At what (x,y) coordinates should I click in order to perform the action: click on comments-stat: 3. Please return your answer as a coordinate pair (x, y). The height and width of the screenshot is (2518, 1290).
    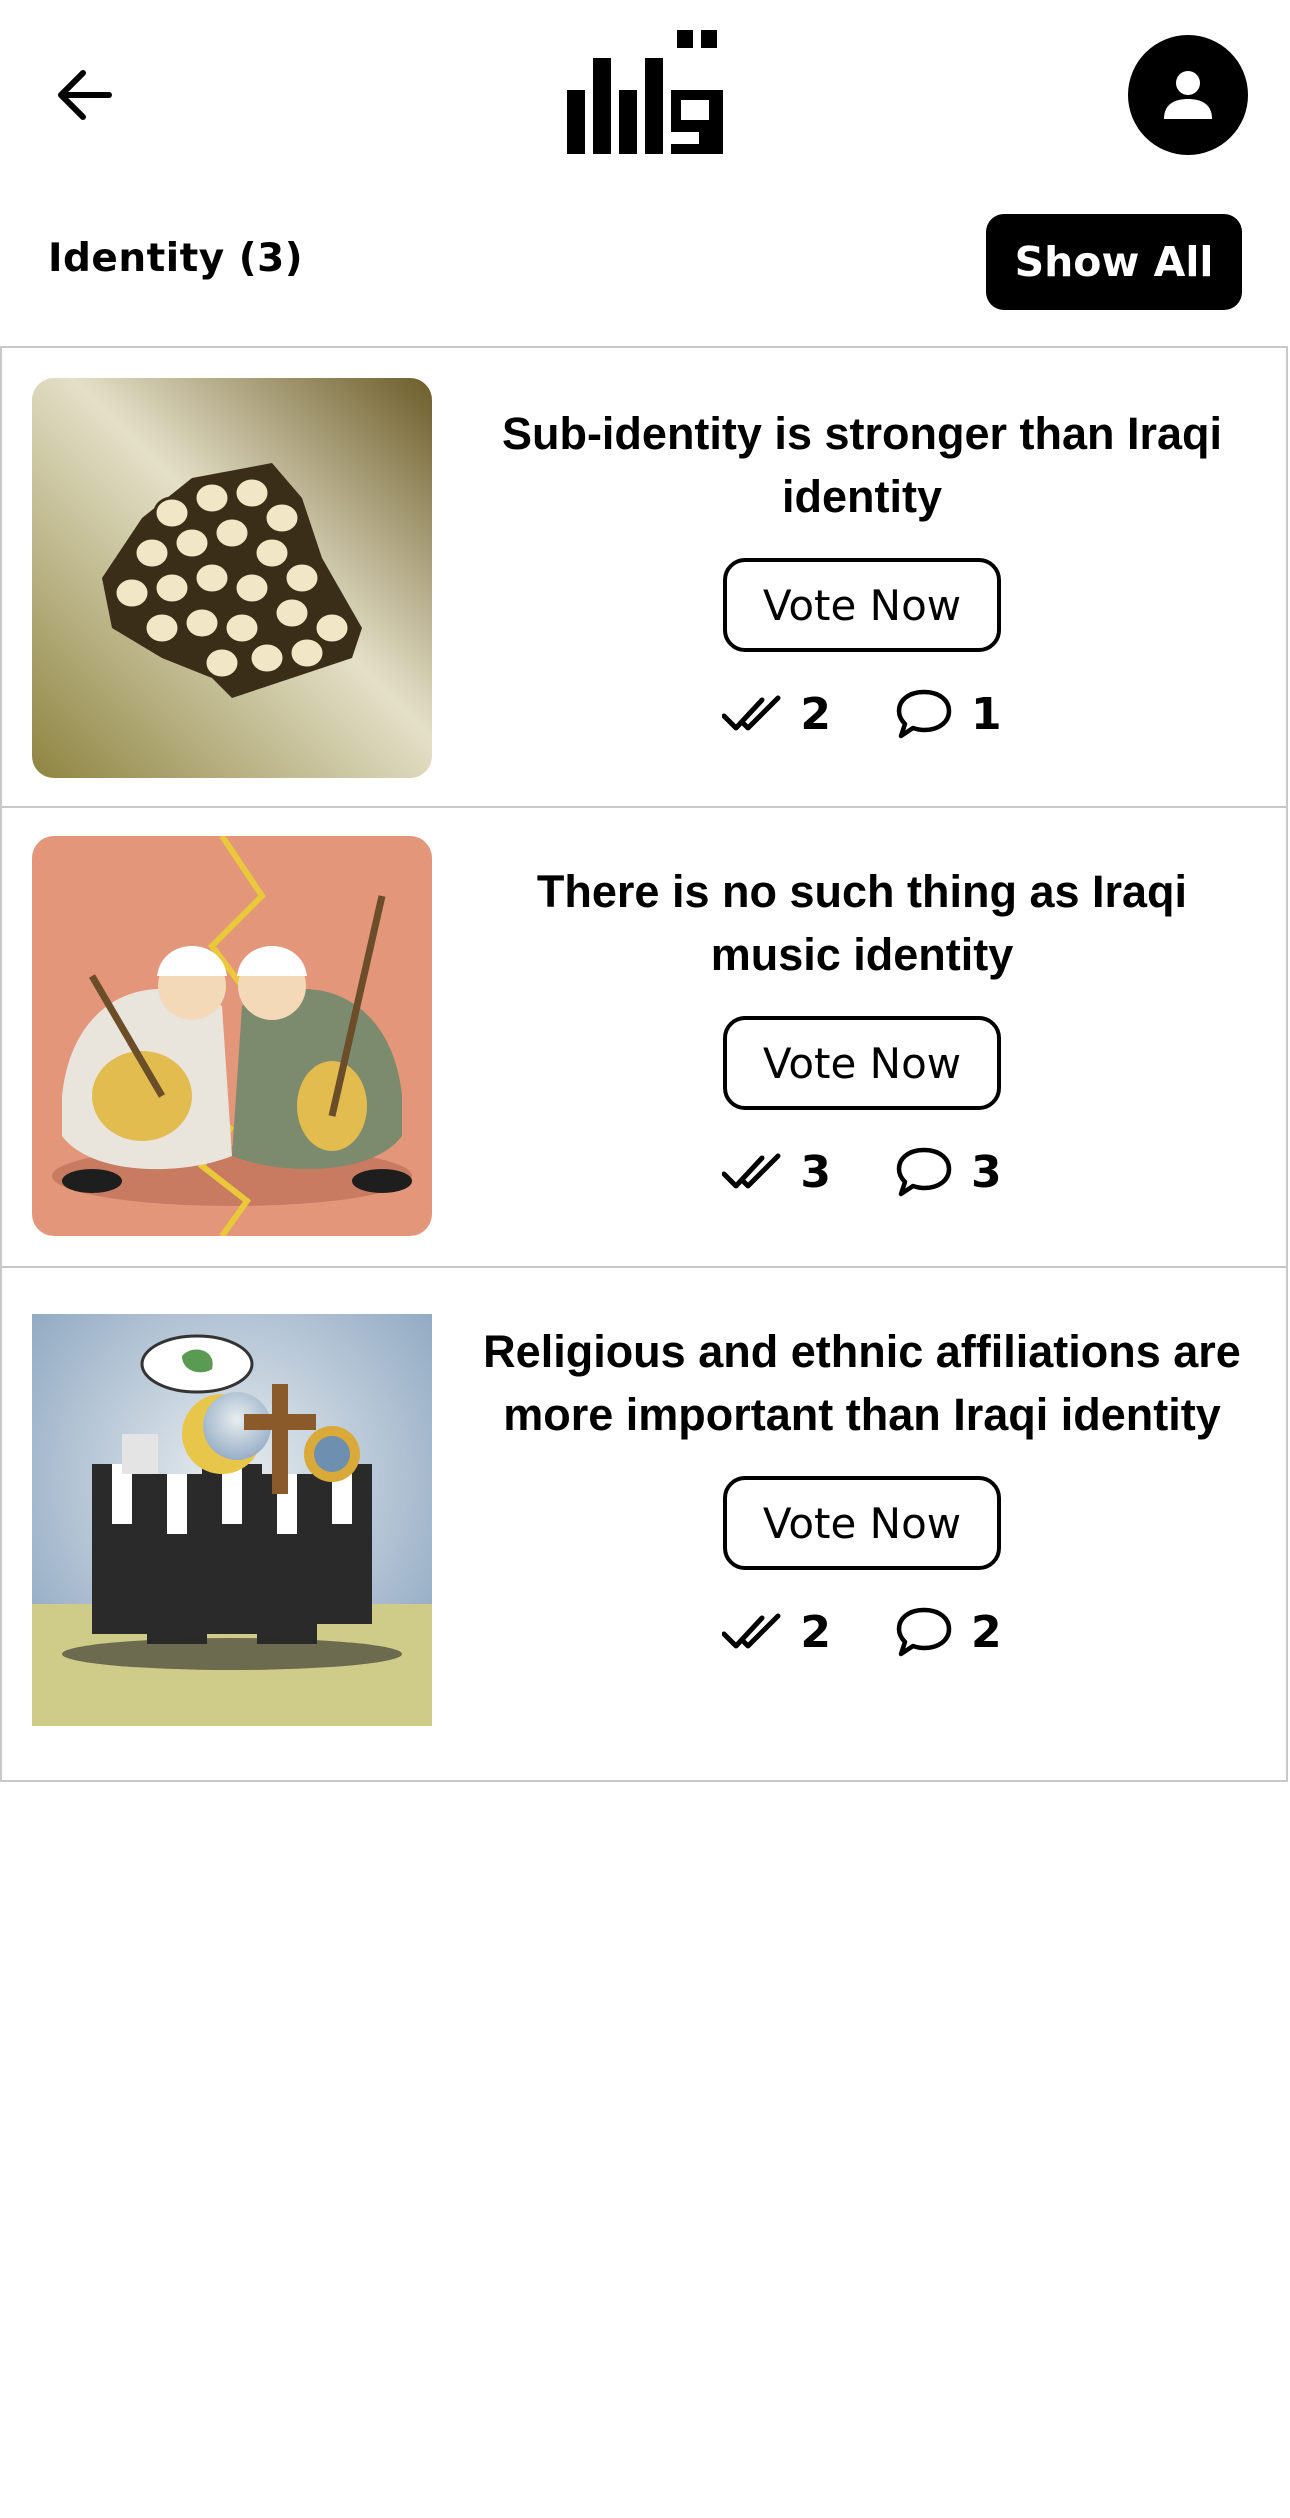
    Looking at the image, I should click on (948, 1172).